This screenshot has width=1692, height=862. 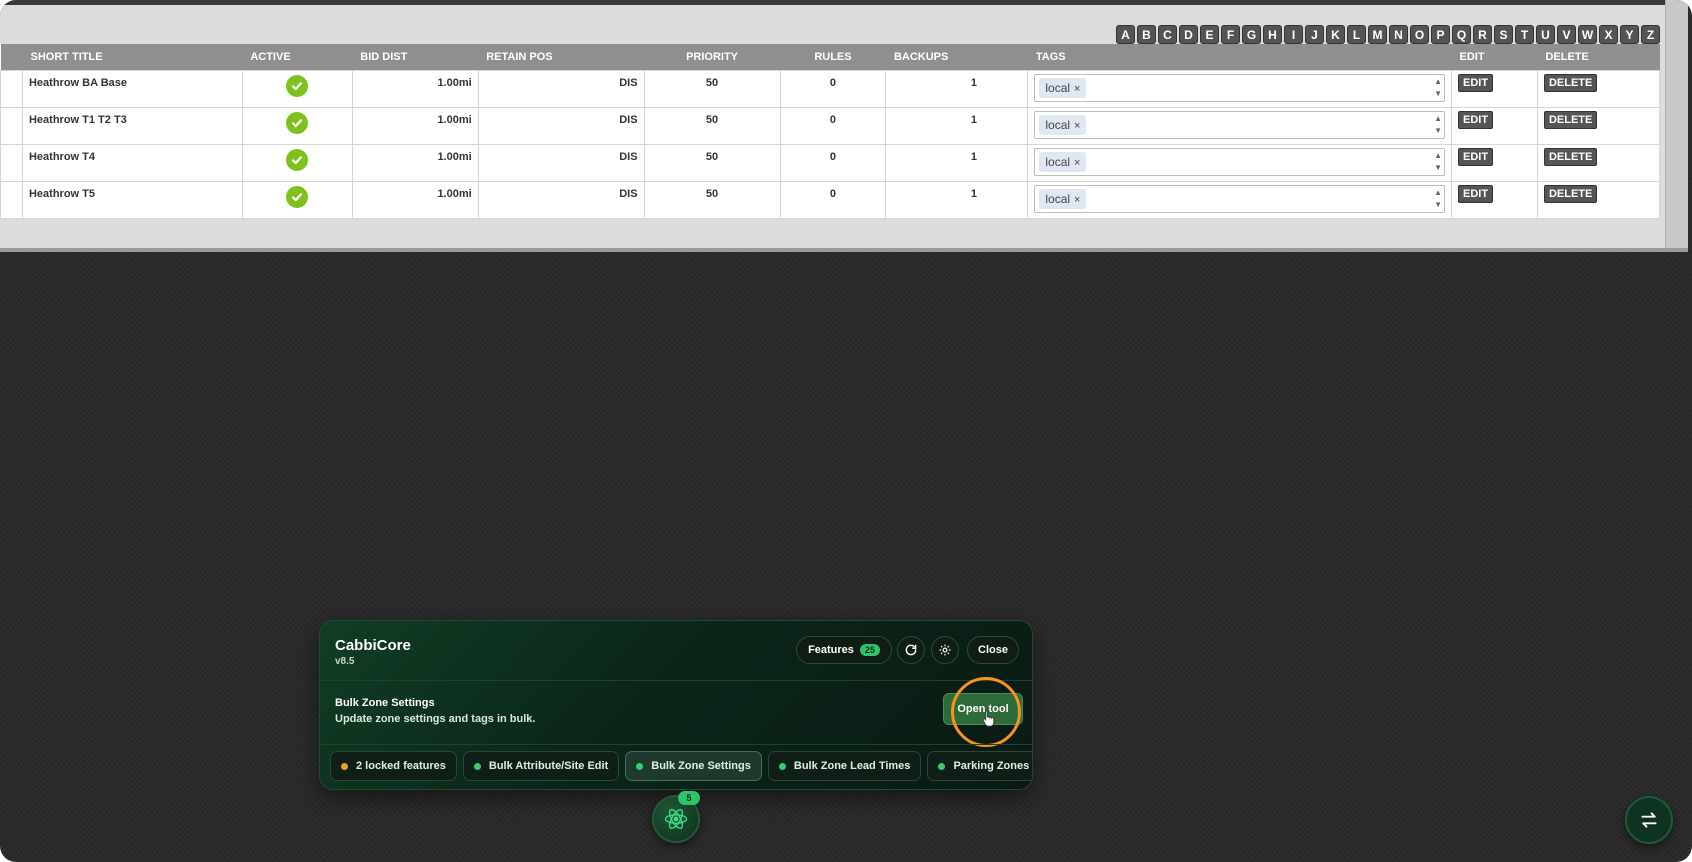 I want to click on alpha-filter-m: M, so click(x=1377, y=34).